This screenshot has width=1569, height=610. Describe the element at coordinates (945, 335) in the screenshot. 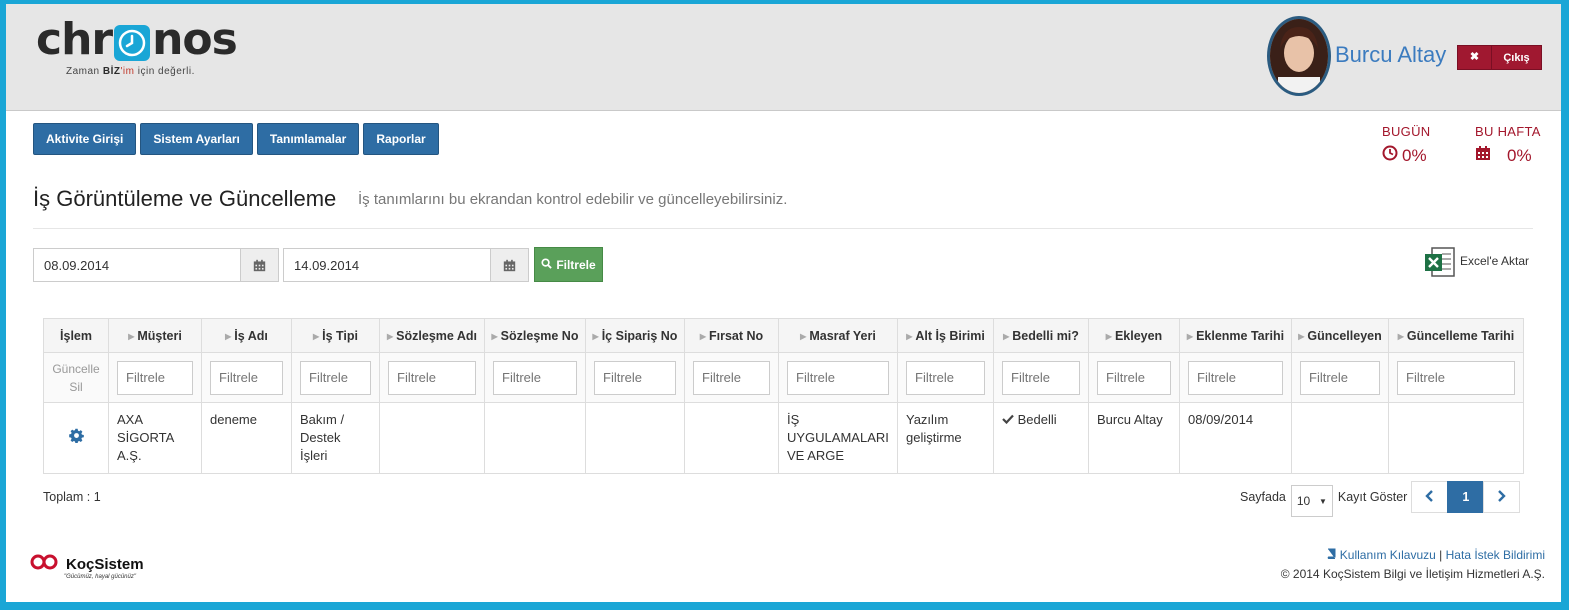

I see `col-header-sub-unit: ▶ Alt İş Birimi` at that location.